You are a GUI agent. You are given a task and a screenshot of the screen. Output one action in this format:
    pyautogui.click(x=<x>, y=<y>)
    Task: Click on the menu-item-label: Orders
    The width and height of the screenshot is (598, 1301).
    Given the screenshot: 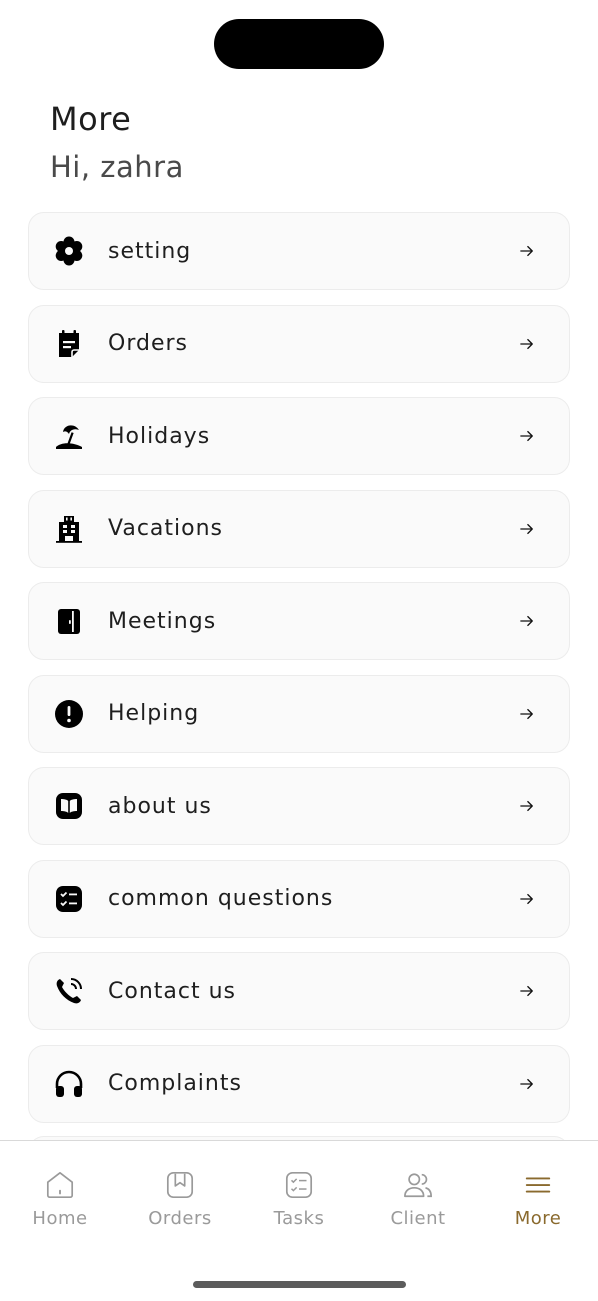 What is the action you would take?
    pyautogui.click(x=148, y=343)
    